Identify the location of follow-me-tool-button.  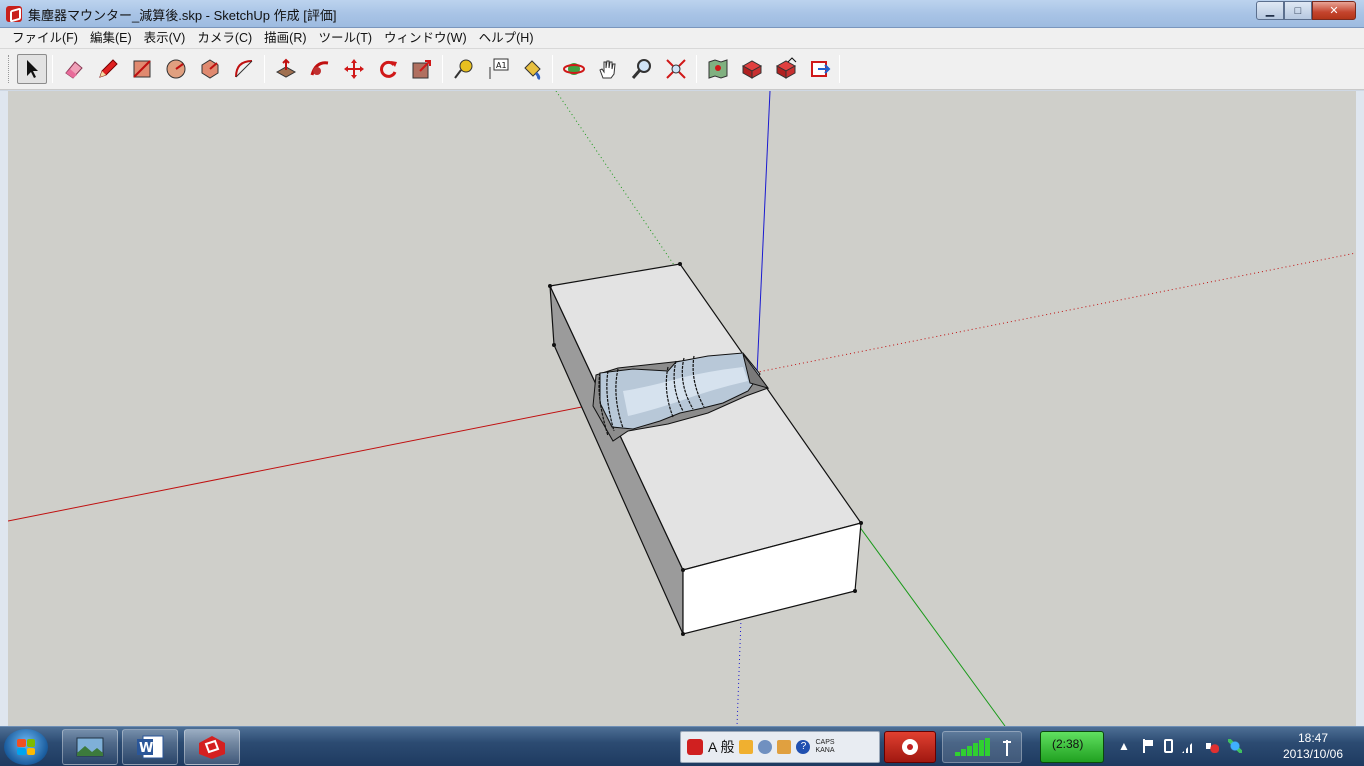
(320, 69).